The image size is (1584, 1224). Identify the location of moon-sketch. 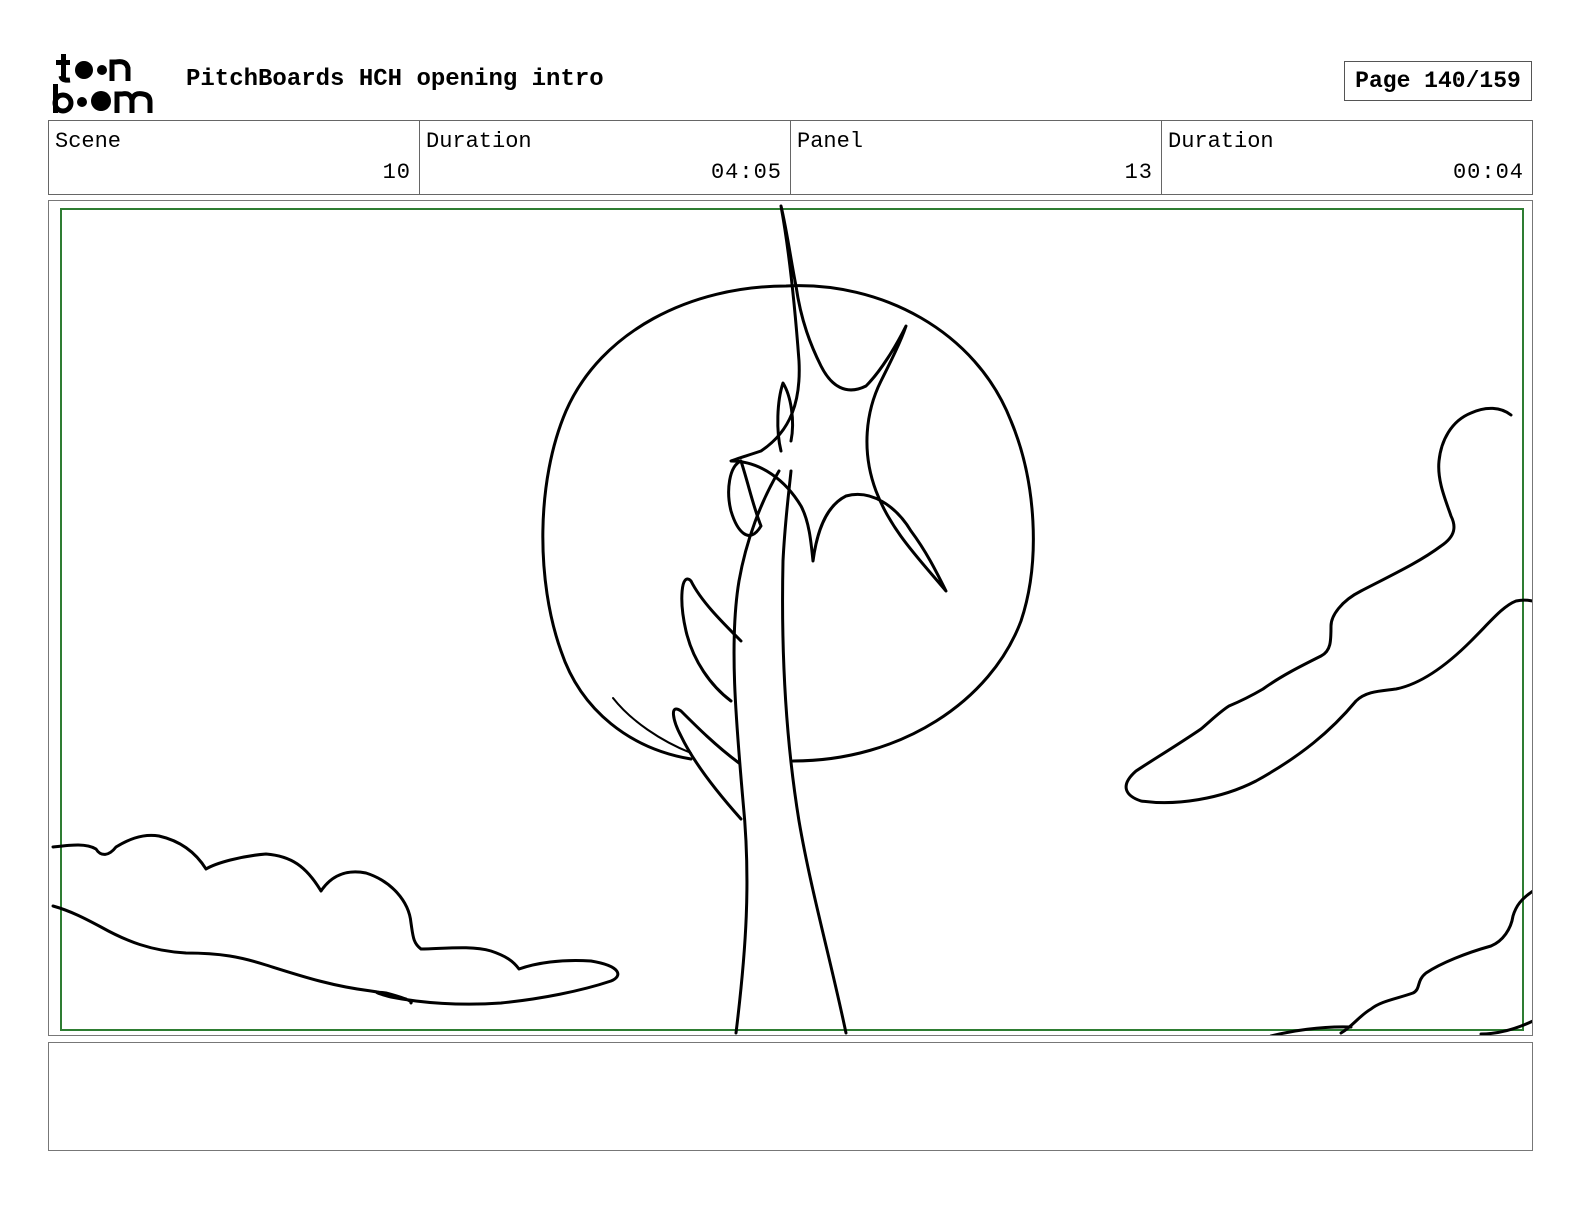
(788, 523).